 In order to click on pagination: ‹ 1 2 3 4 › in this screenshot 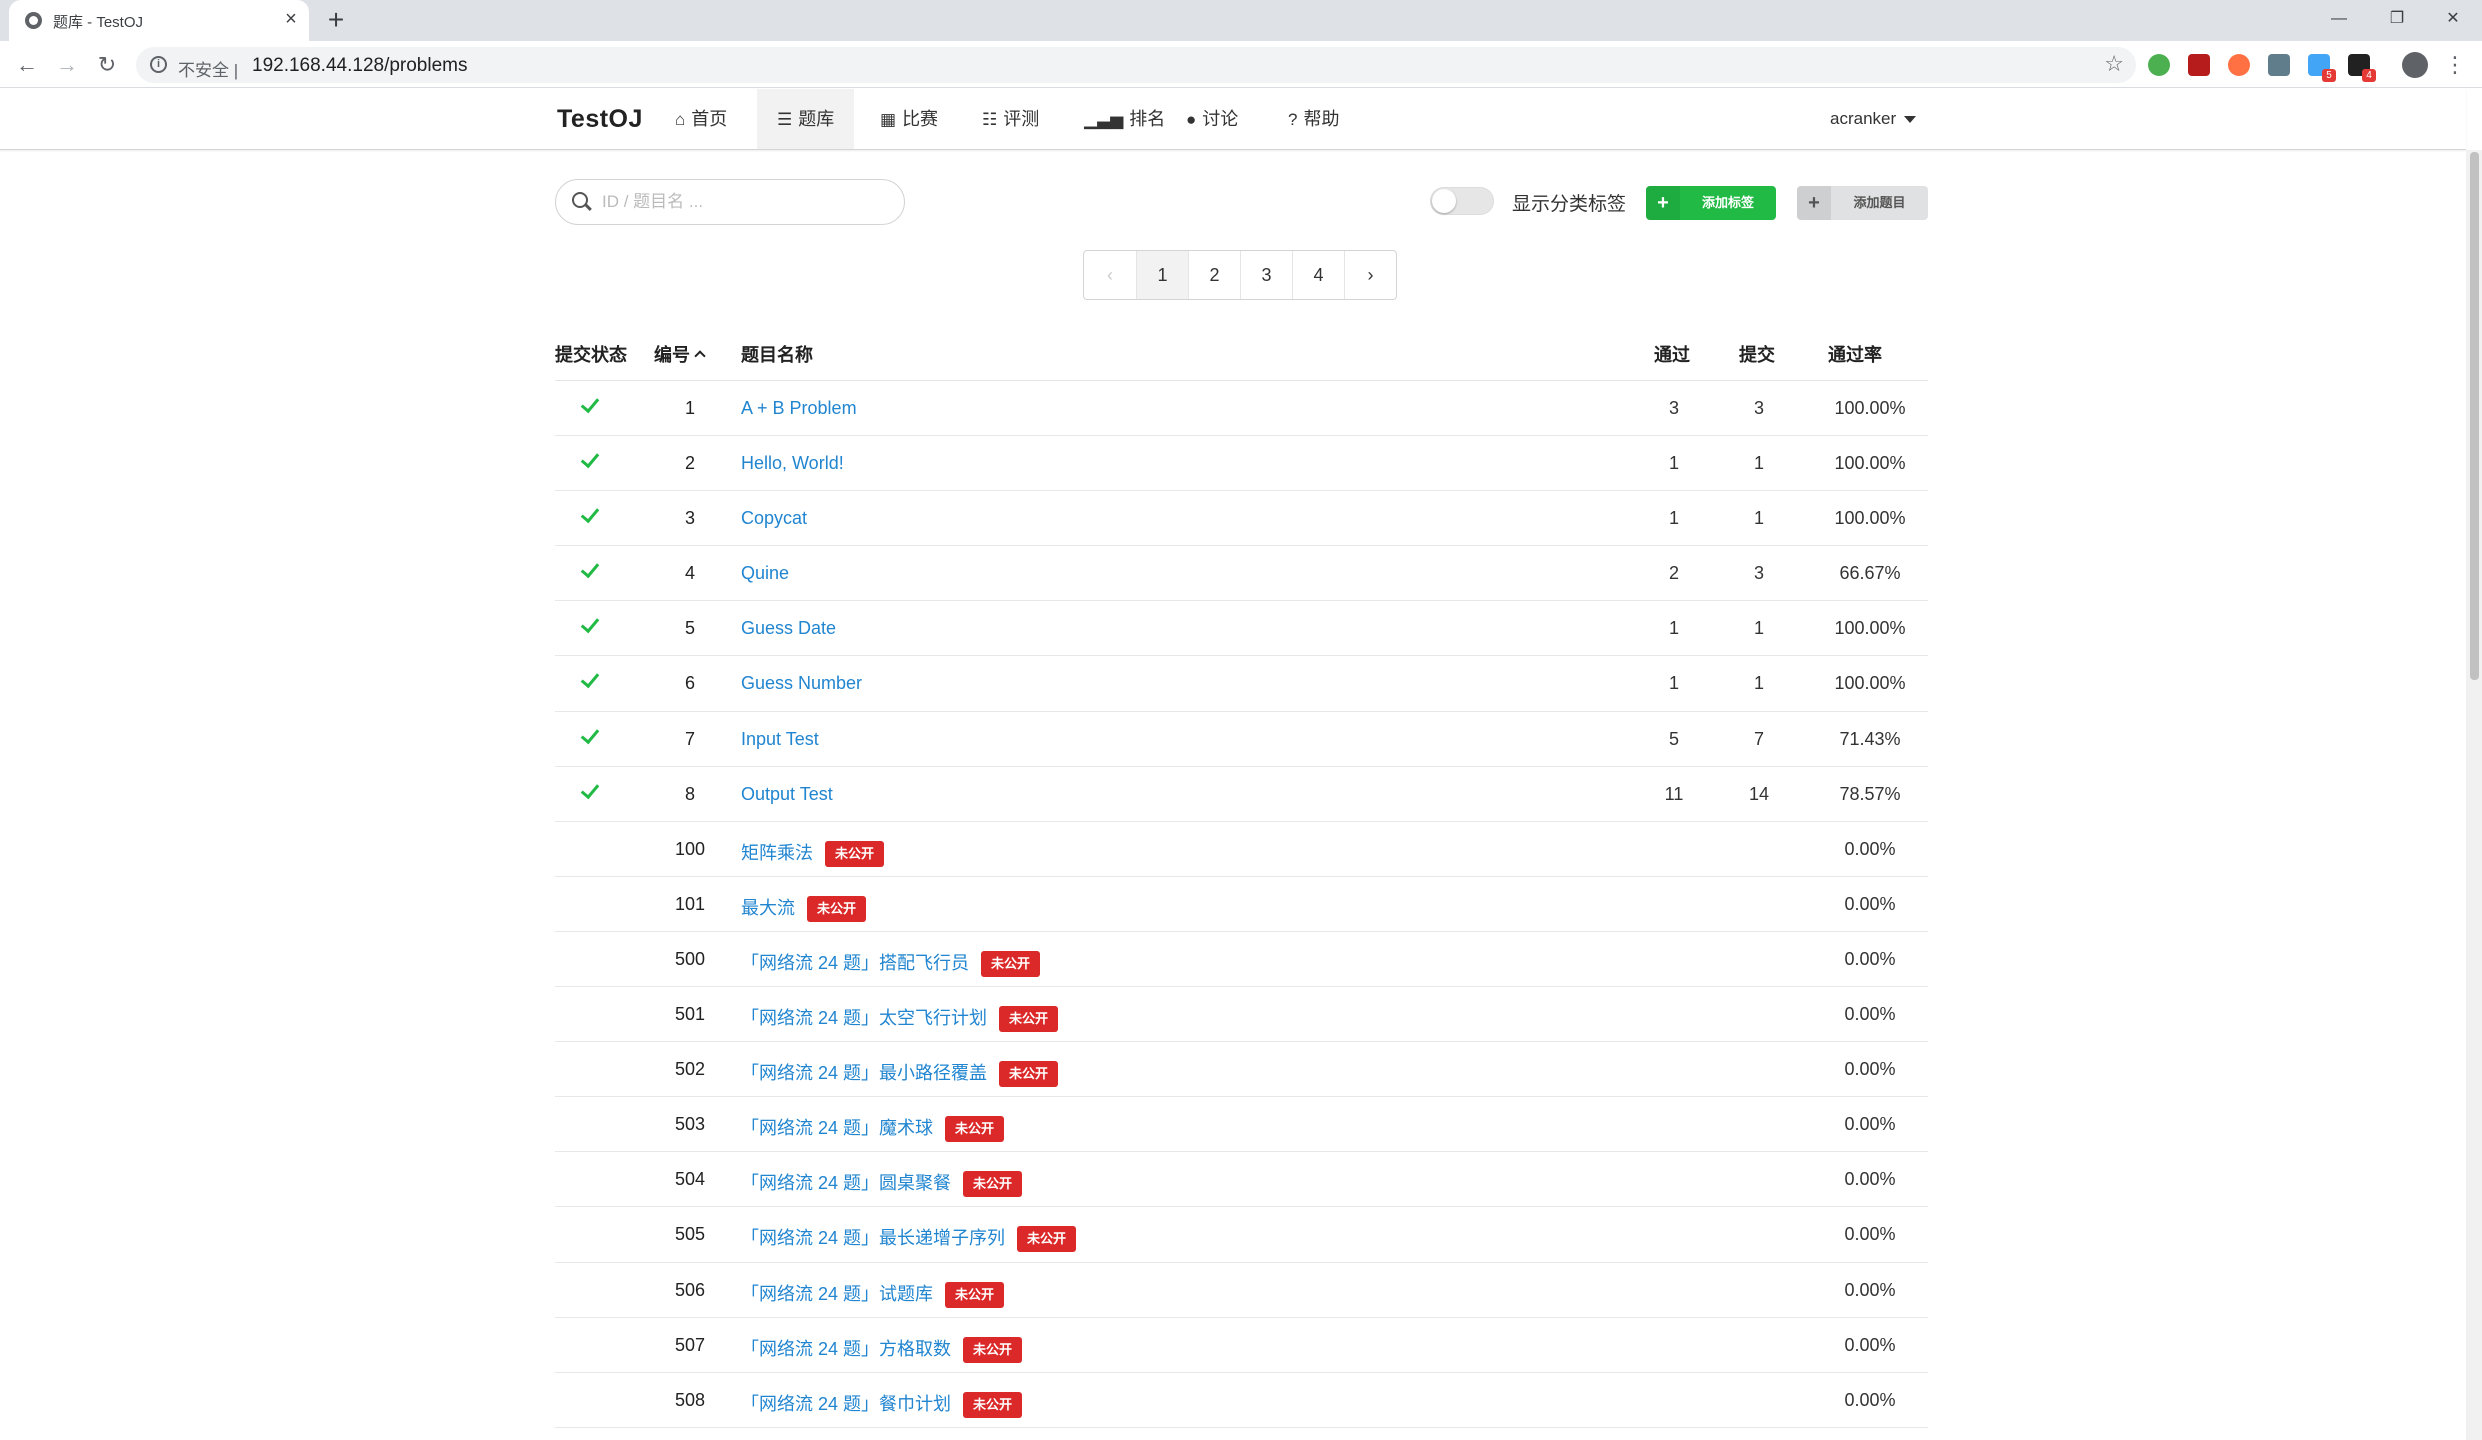, I will do `click(1240, 275)`.